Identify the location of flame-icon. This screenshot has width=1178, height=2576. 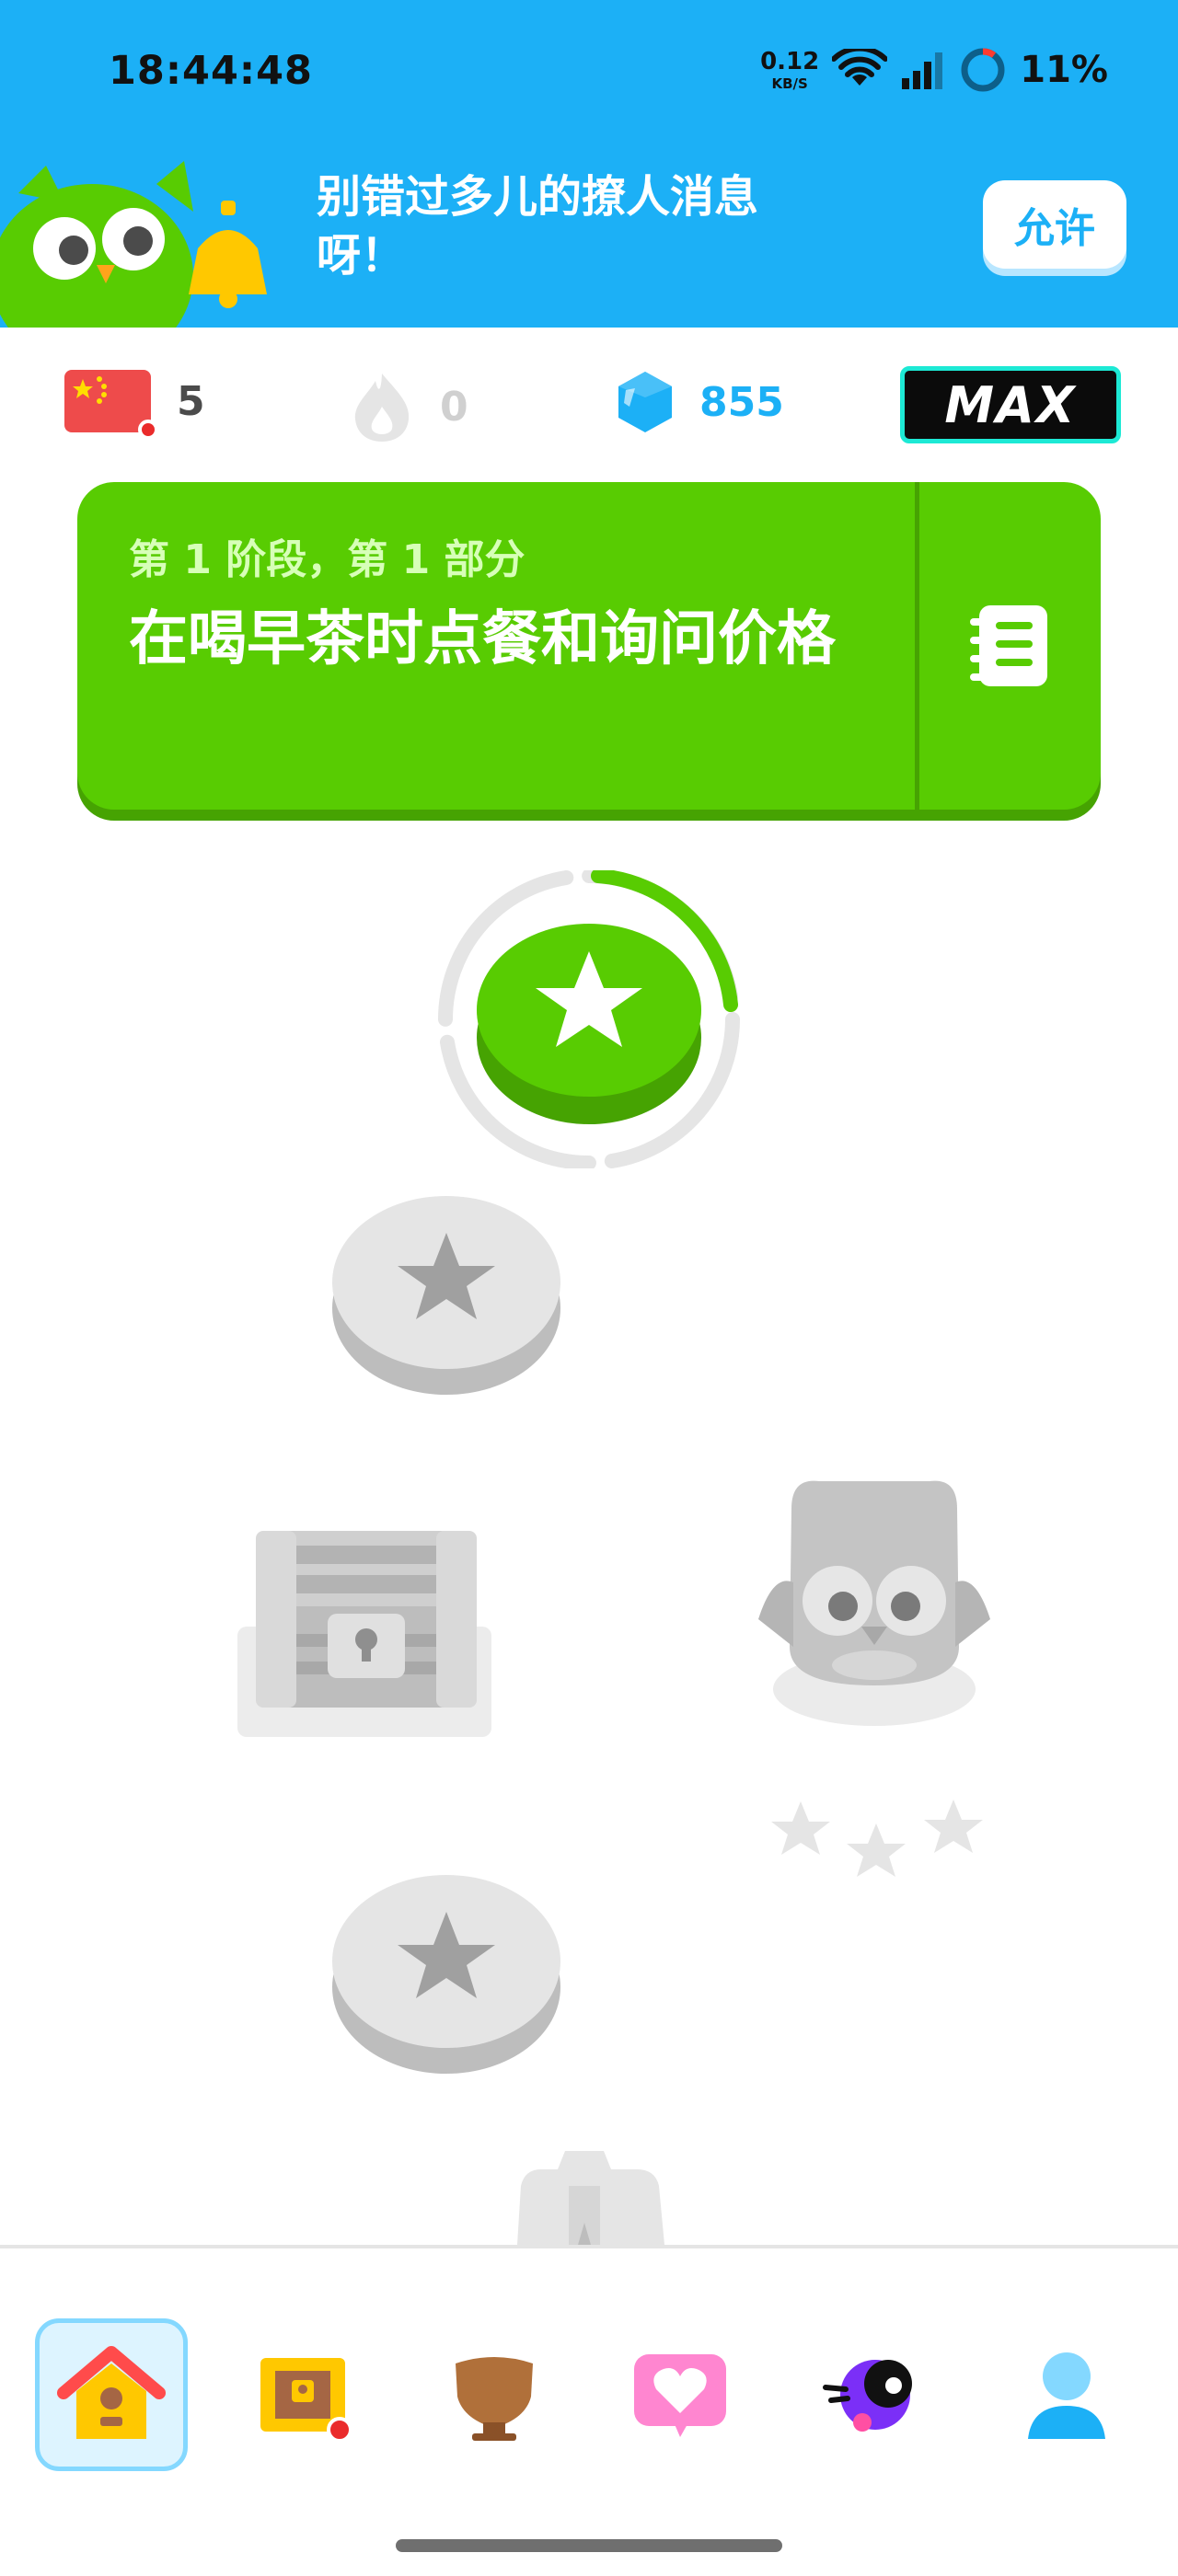
(382, 408).